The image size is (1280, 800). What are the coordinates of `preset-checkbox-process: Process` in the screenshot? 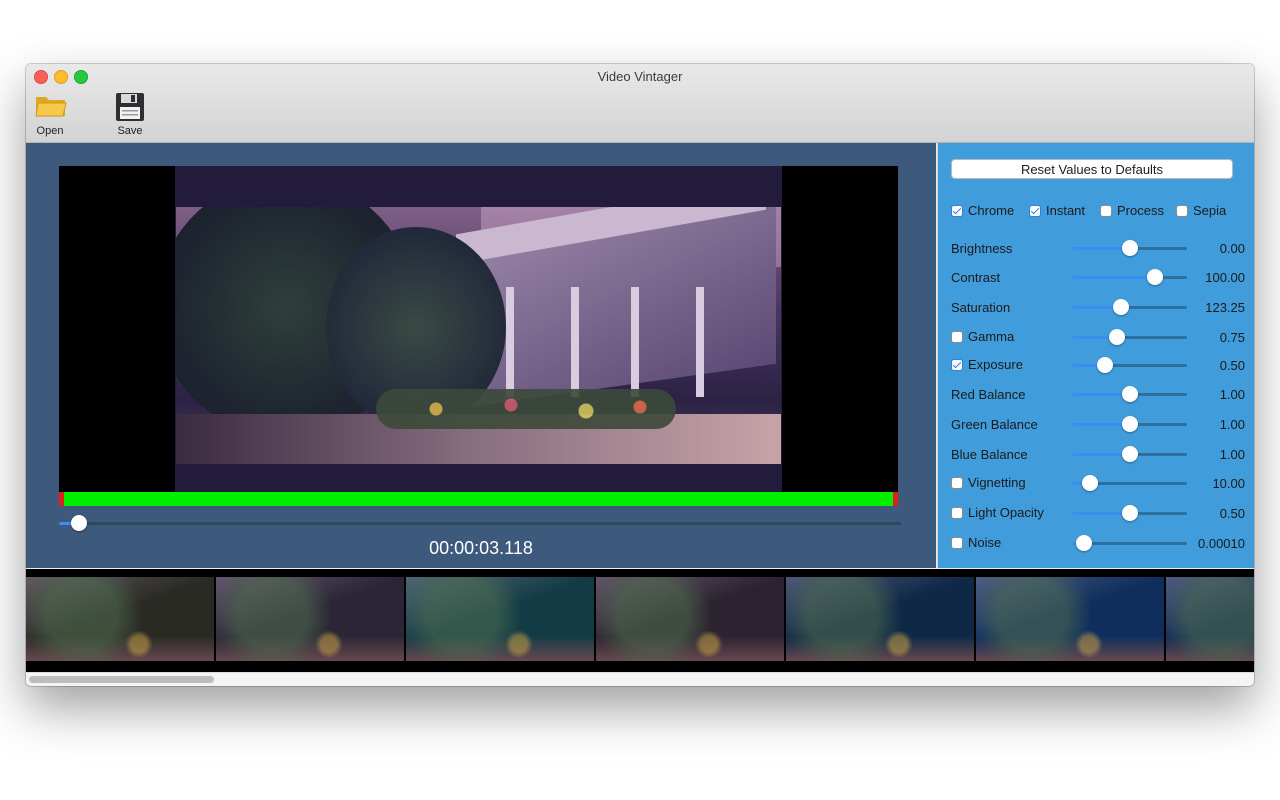 It's located at (1132, 210).